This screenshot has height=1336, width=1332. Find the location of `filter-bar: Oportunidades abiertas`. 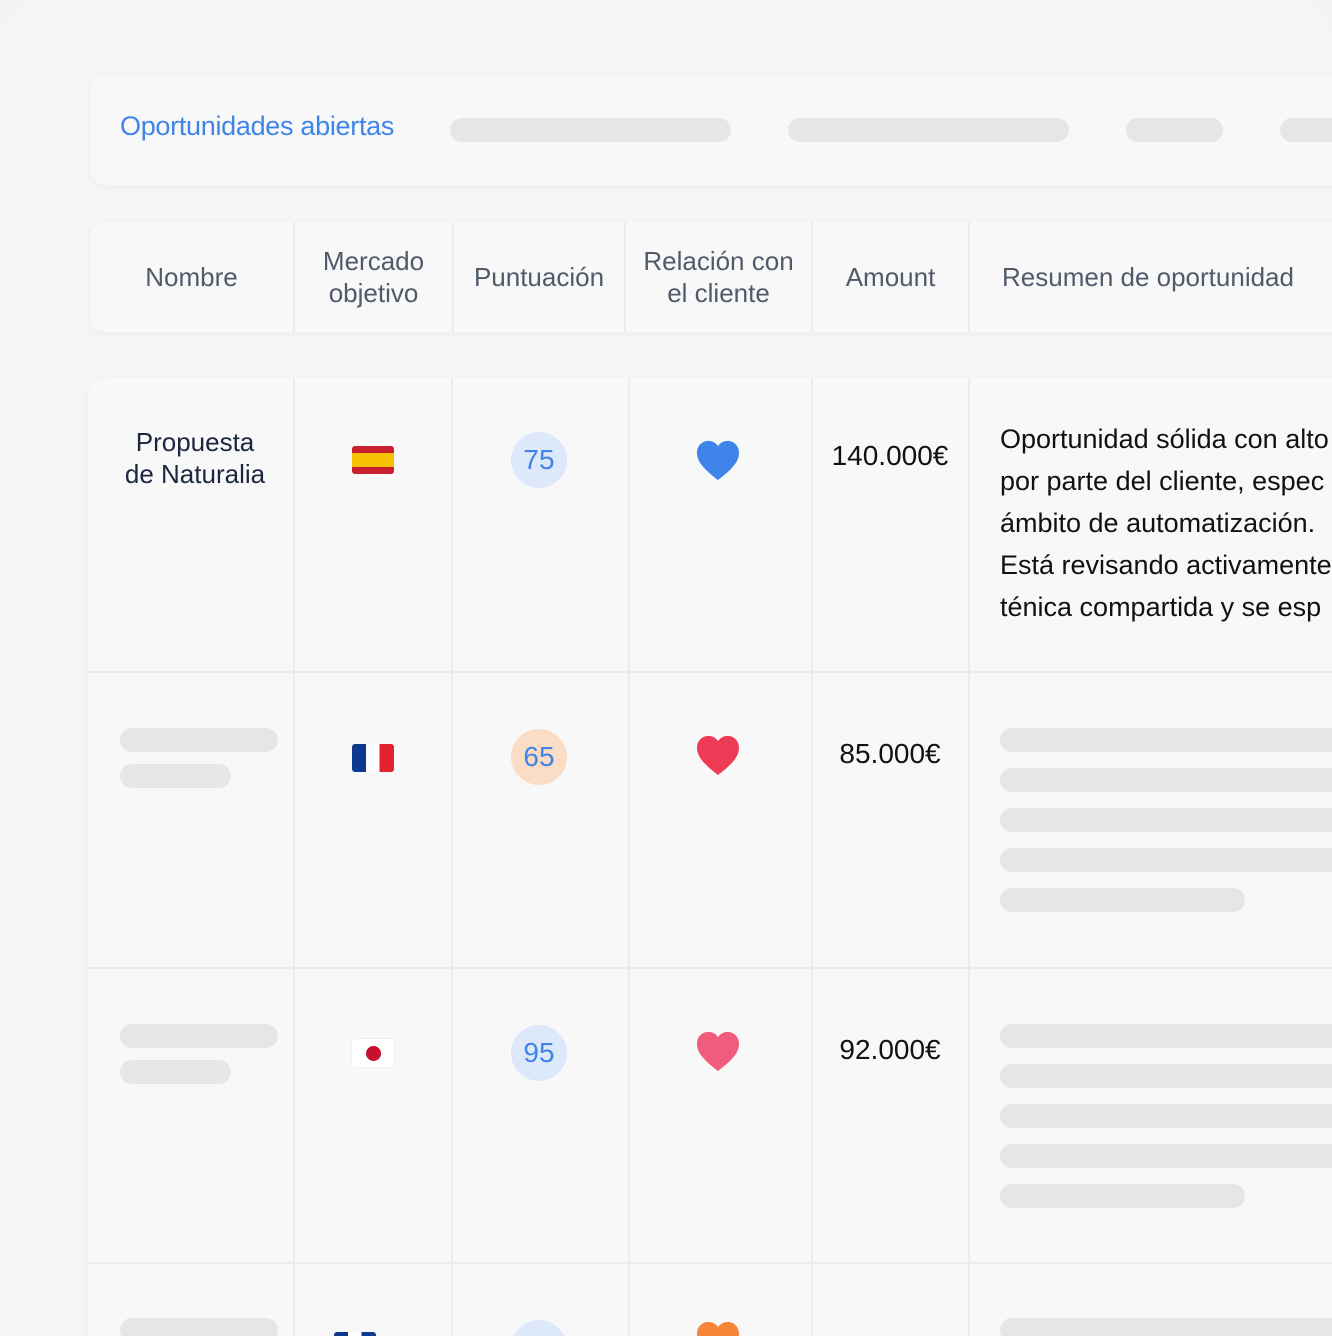

filter-bar: Oportunidades abiertas is located at coordinates (711, 130).